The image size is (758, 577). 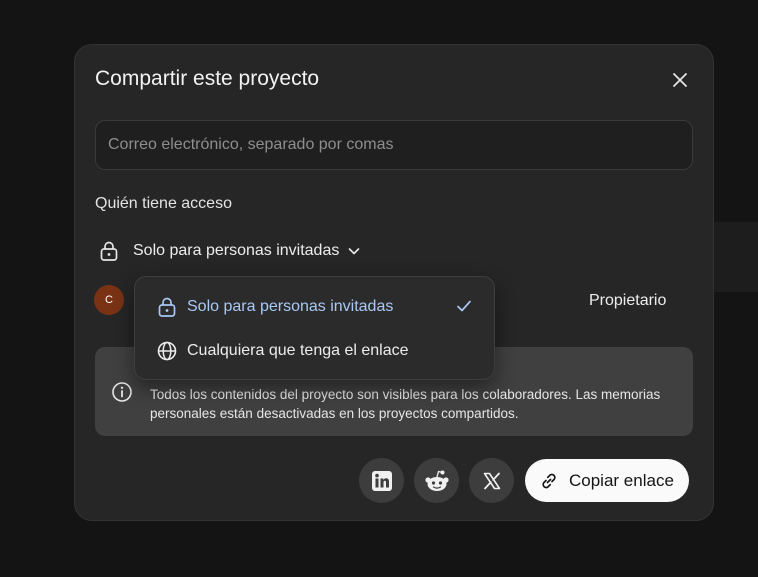 I want to click on copy-link-button: Copiar enlace, so click(x=607, y=480).